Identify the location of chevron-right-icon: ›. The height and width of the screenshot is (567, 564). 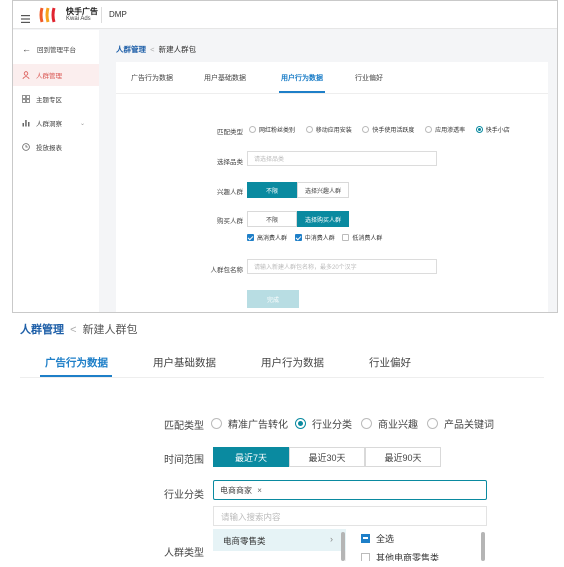
(331, 539).